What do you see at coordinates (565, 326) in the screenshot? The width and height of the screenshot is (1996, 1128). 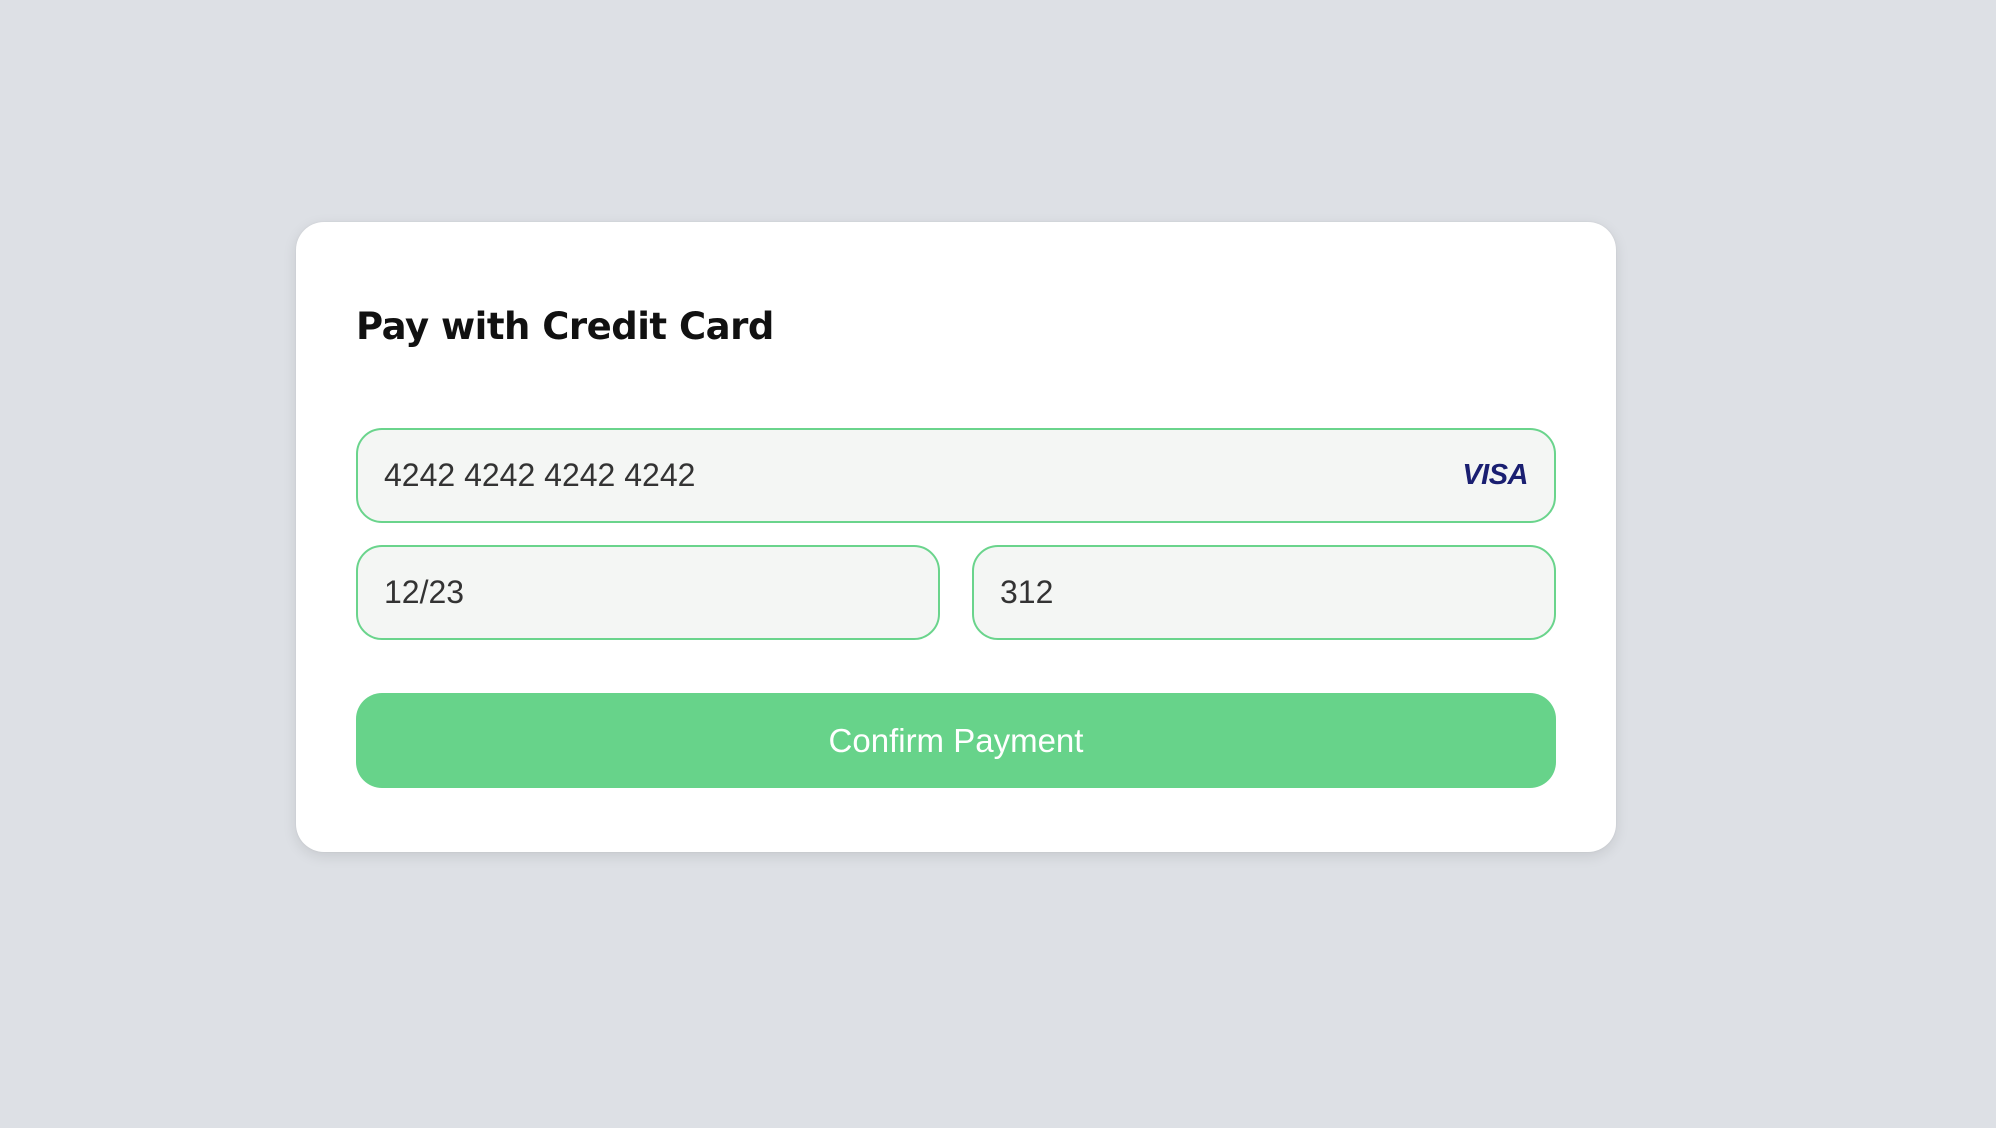 I see `page-title: Pay with Credit Card` at bounding box center [565, 326].